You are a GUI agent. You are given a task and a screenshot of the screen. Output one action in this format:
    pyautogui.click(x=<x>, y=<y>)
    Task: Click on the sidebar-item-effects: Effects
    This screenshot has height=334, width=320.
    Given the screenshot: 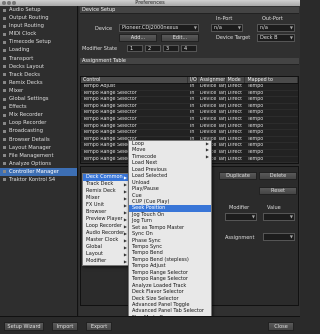 What is the action you would take?
    pyautogui.click(x=38, y=107)
    